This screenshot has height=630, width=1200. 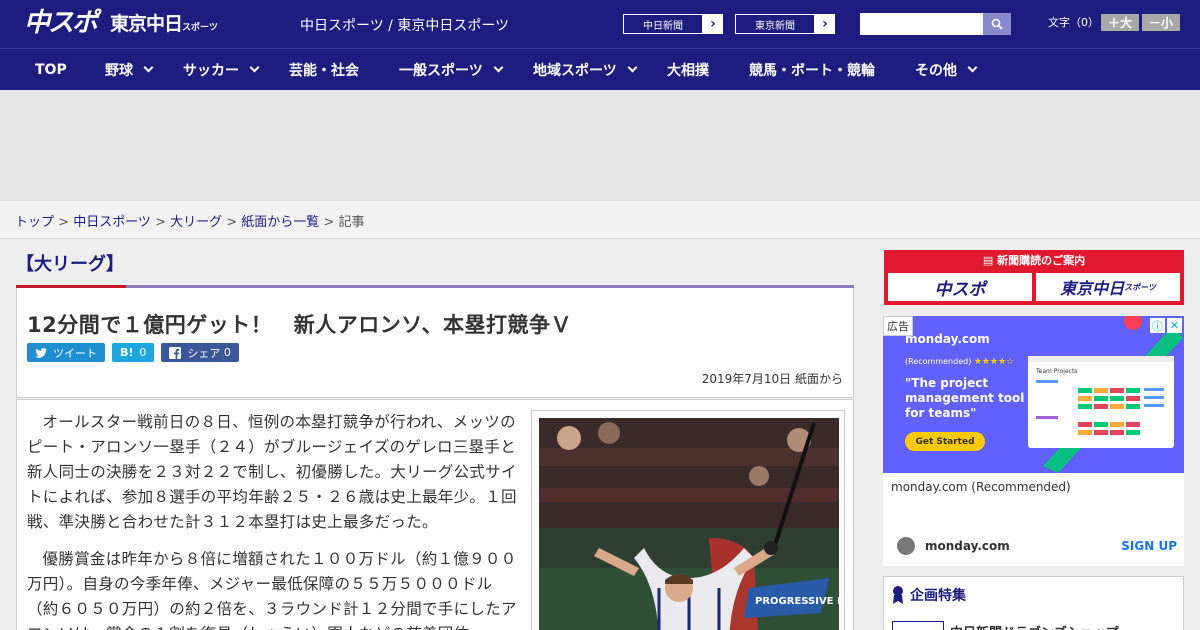 What do you see at coordinates (938, 596) in the screenshot?
I see `feature-title: 企画特集` at bounding box center [938, 596].